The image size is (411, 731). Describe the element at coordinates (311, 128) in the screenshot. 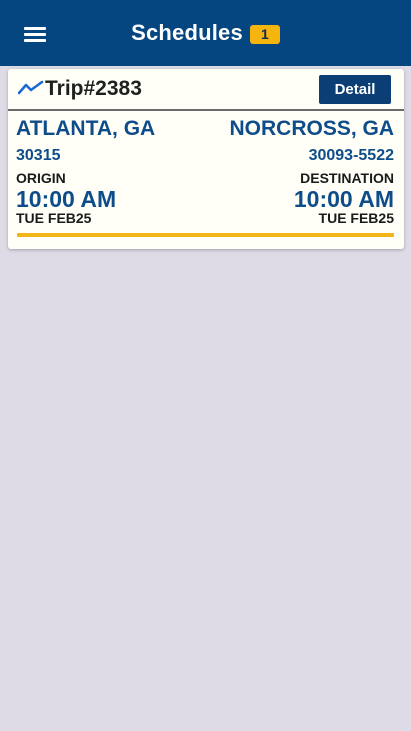

I see `destination-city: NORCROSS, GA` at that location.